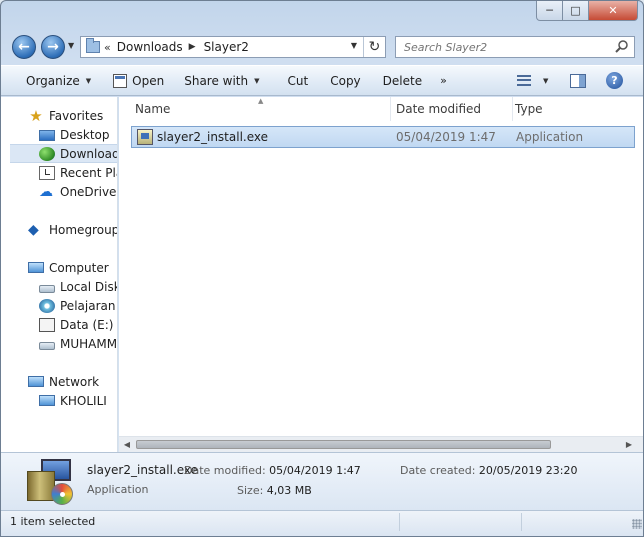 The image size is (644, 537). I want to click on horizontal-scrollbar: ◀ ▶, so click(381, 444).